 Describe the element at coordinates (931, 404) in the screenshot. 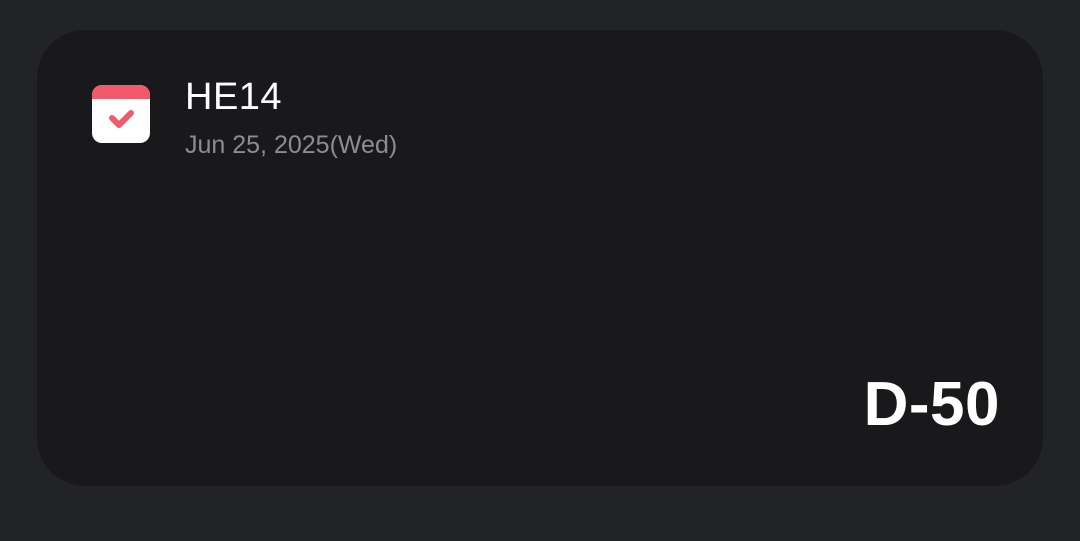

I see `dday-counter: D-50` at that location.